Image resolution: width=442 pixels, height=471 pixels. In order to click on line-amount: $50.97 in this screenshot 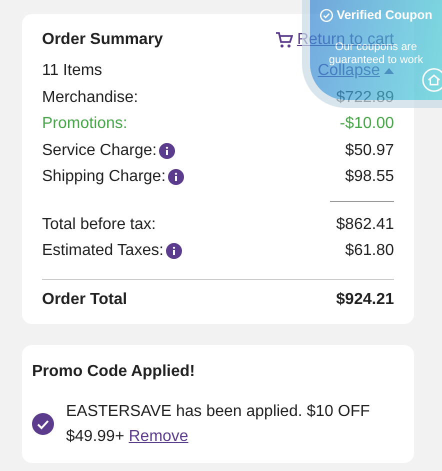, I will do `click(369, 151)`.